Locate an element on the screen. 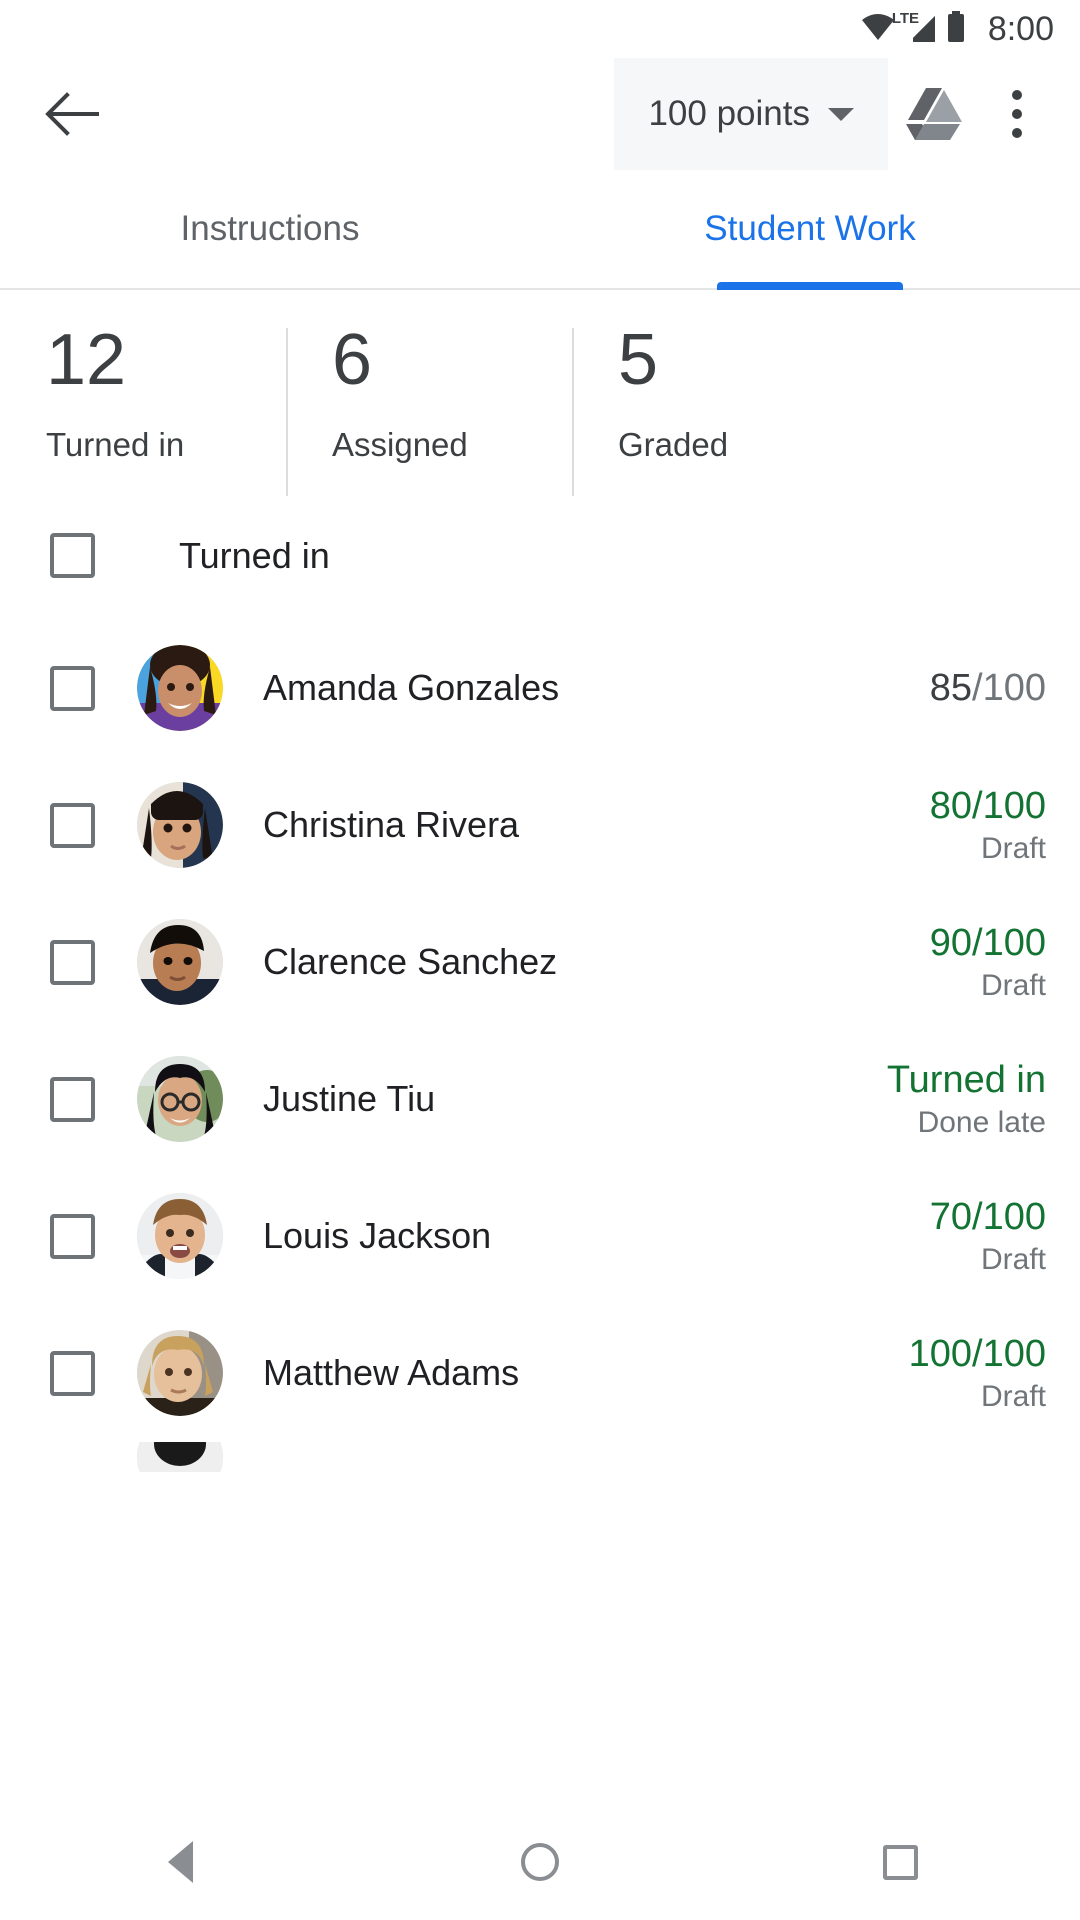 The image size is (1080, 1920). back-button is located at coordinates (73, 114).